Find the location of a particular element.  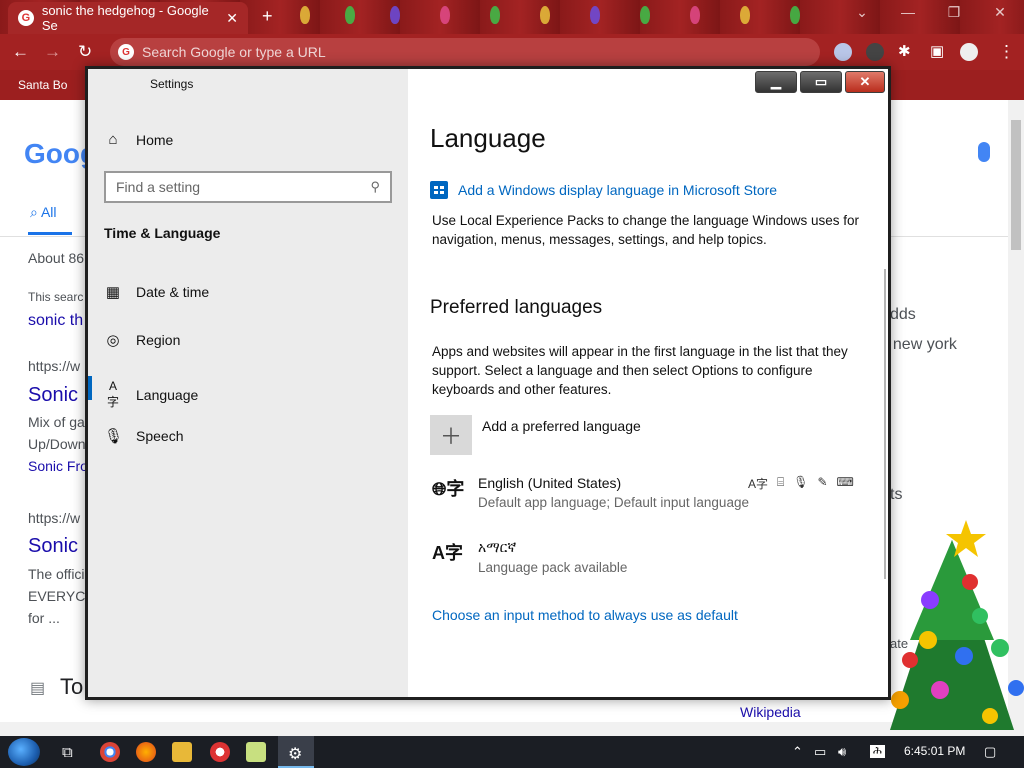

result-sublink: Sonic Fro is located at coordinates (58, 466).